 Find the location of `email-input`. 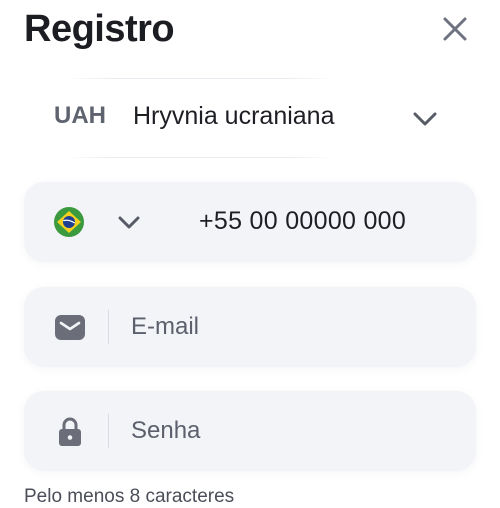

email-input is located at coordinates (291, 327).